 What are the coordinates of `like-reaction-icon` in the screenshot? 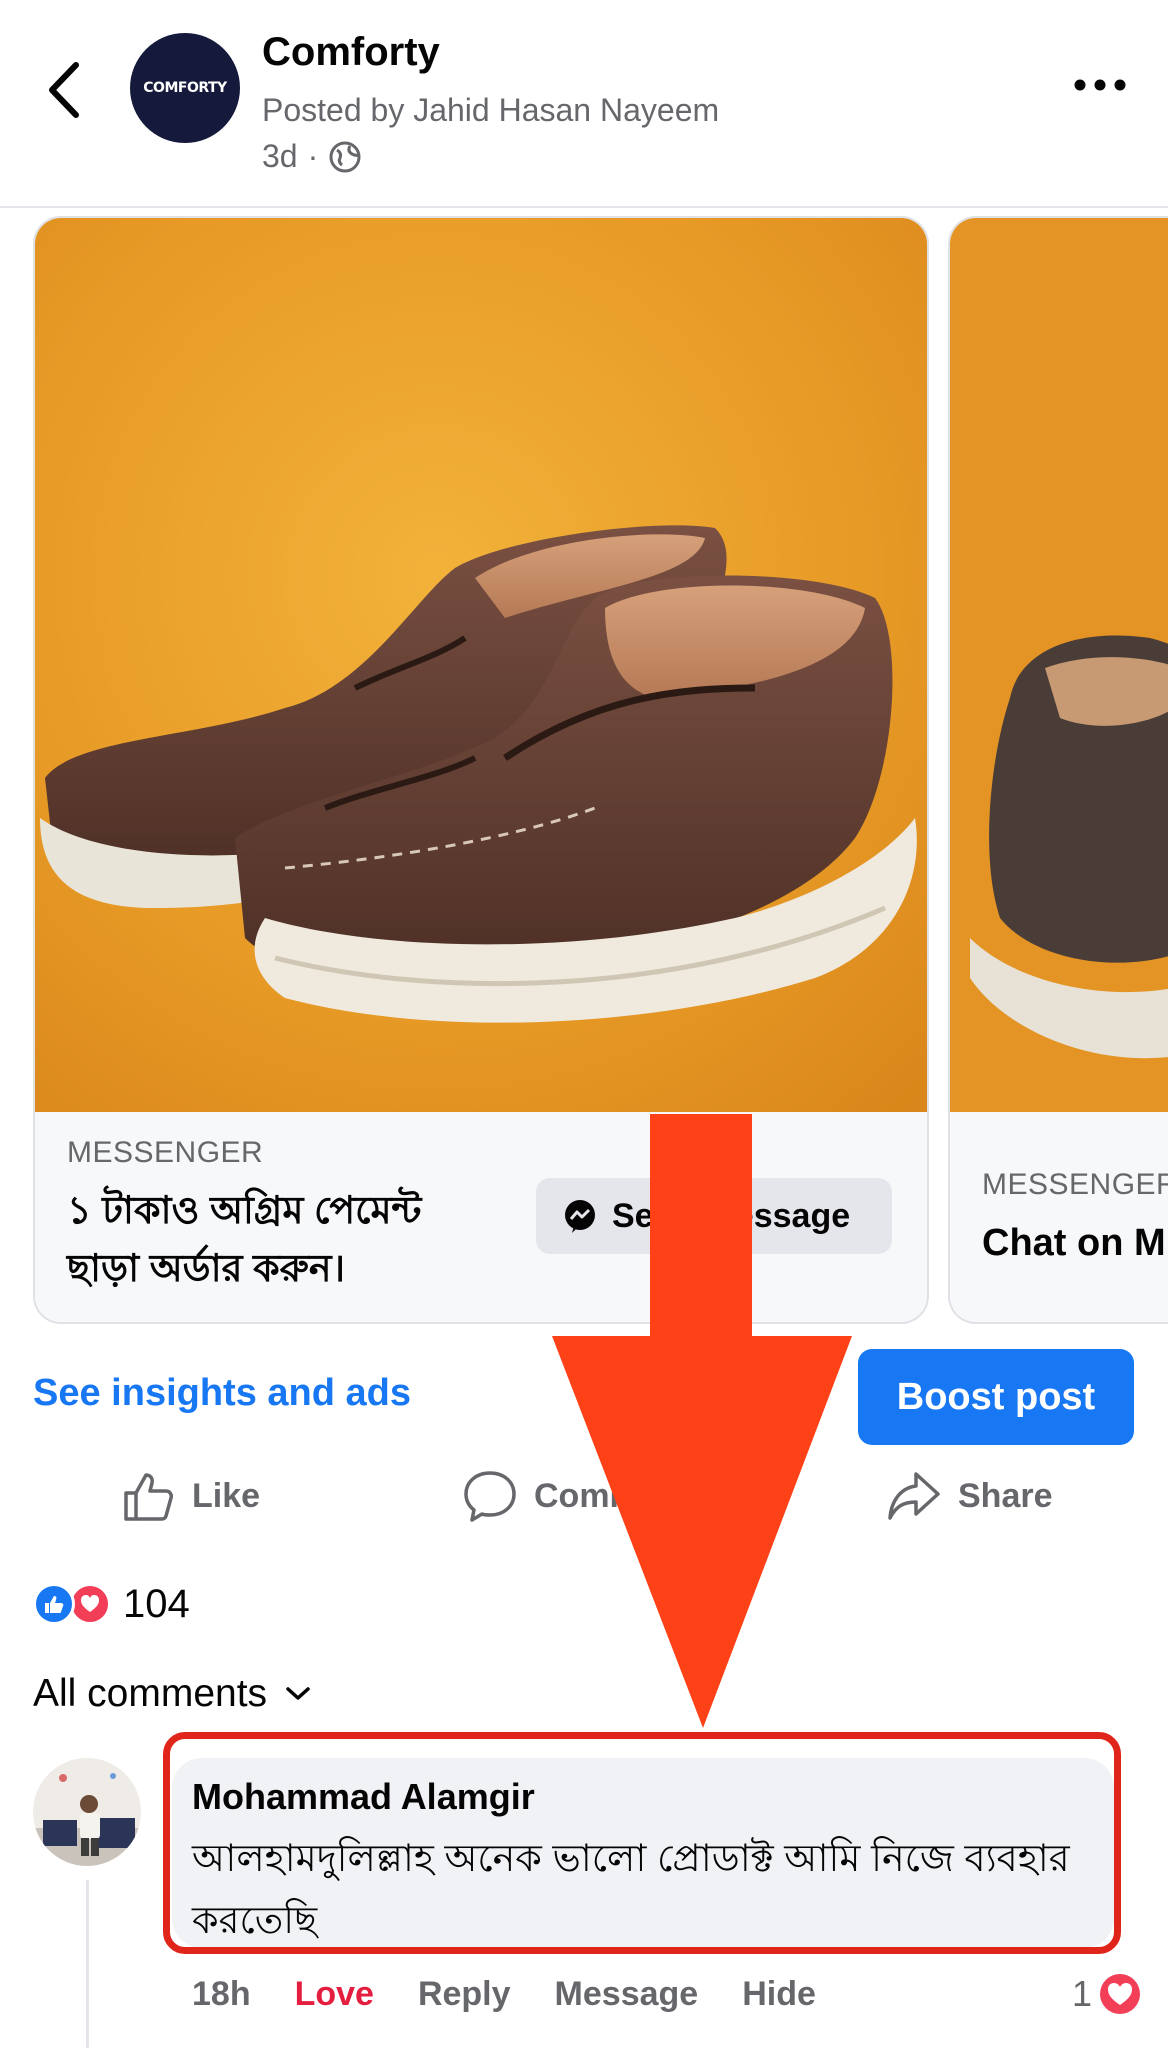 It's located at (54, 1604).